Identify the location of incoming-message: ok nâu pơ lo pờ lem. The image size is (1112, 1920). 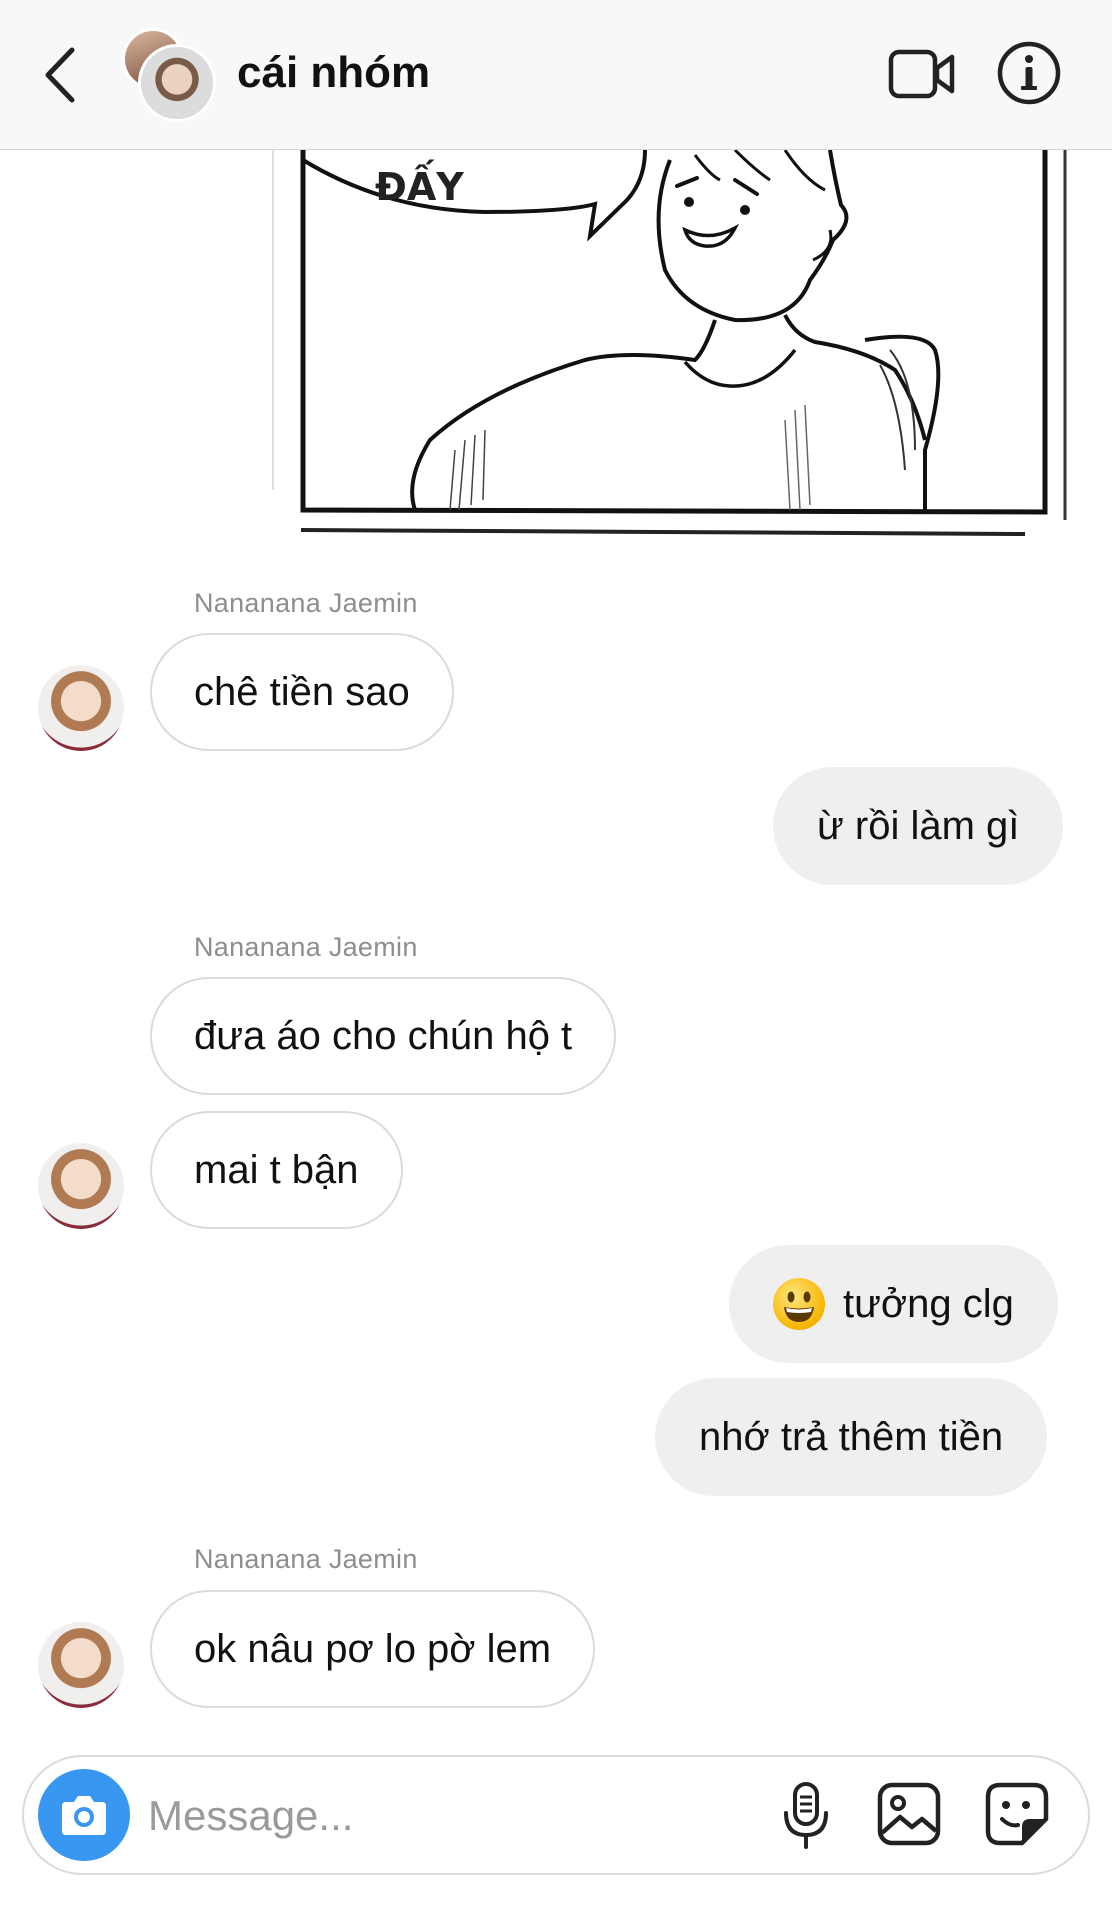
(373, 1649).